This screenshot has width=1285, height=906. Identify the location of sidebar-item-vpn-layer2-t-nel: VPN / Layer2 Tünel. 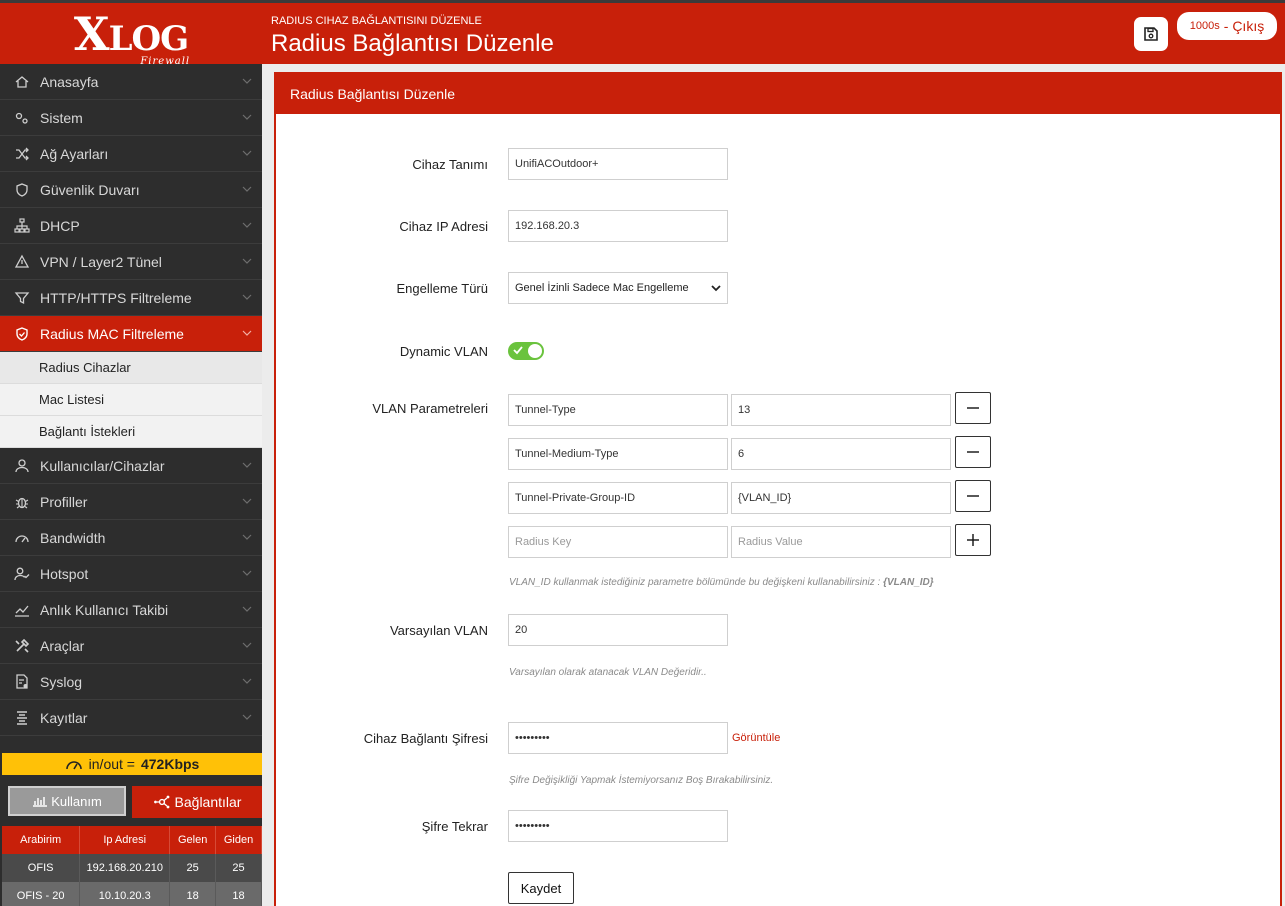
(131, 262).